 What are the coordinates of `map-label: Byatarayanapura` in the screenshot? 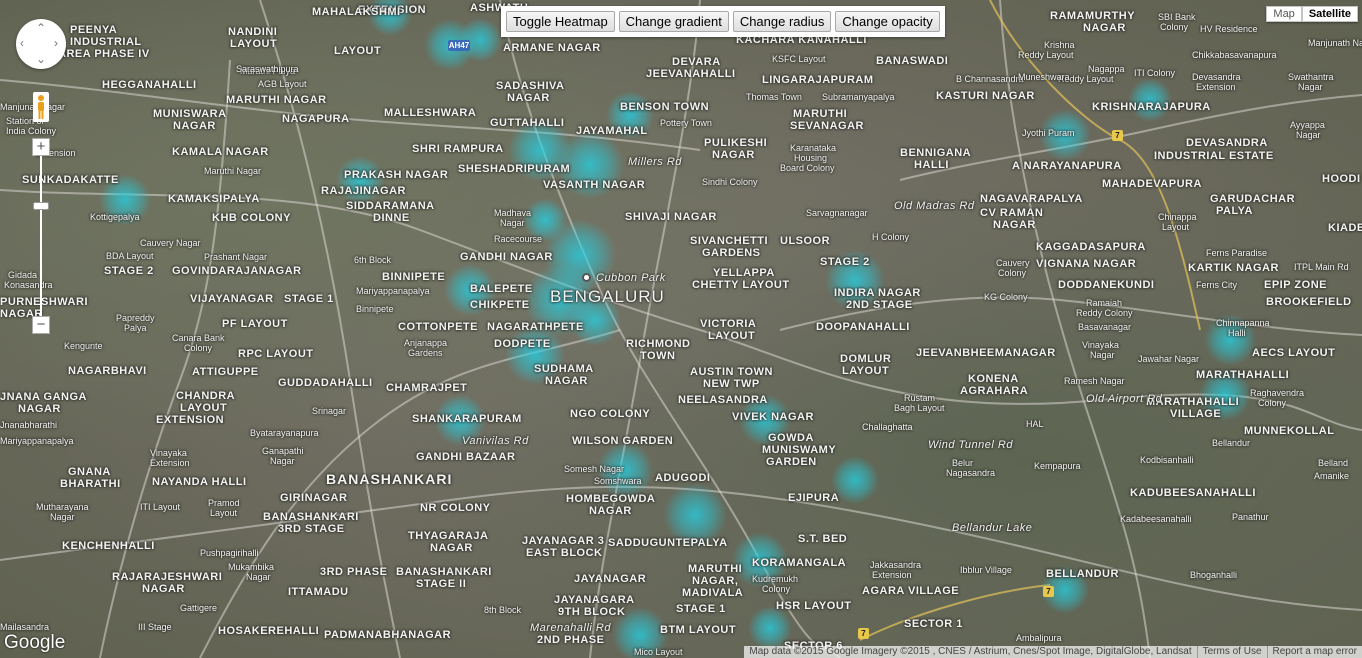 It's located at (284, 433).